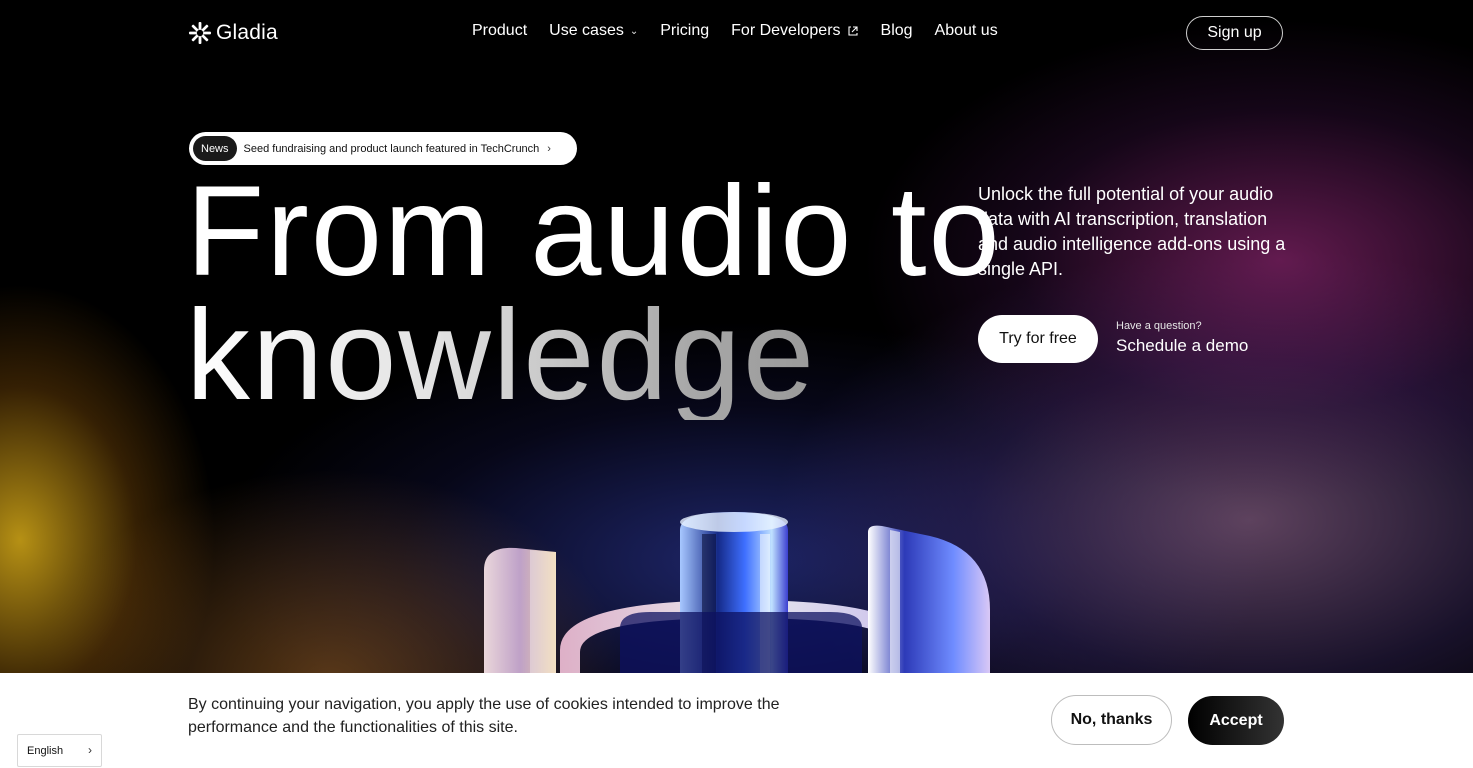 Image resolution: width=1473 pixels, height=768 pixels. I want to click on nav-item-use-cases: Use cases ⌄, so click(593, 31).